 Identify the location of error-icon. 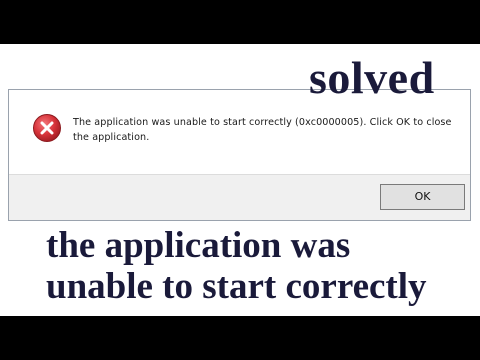
(47, 128).